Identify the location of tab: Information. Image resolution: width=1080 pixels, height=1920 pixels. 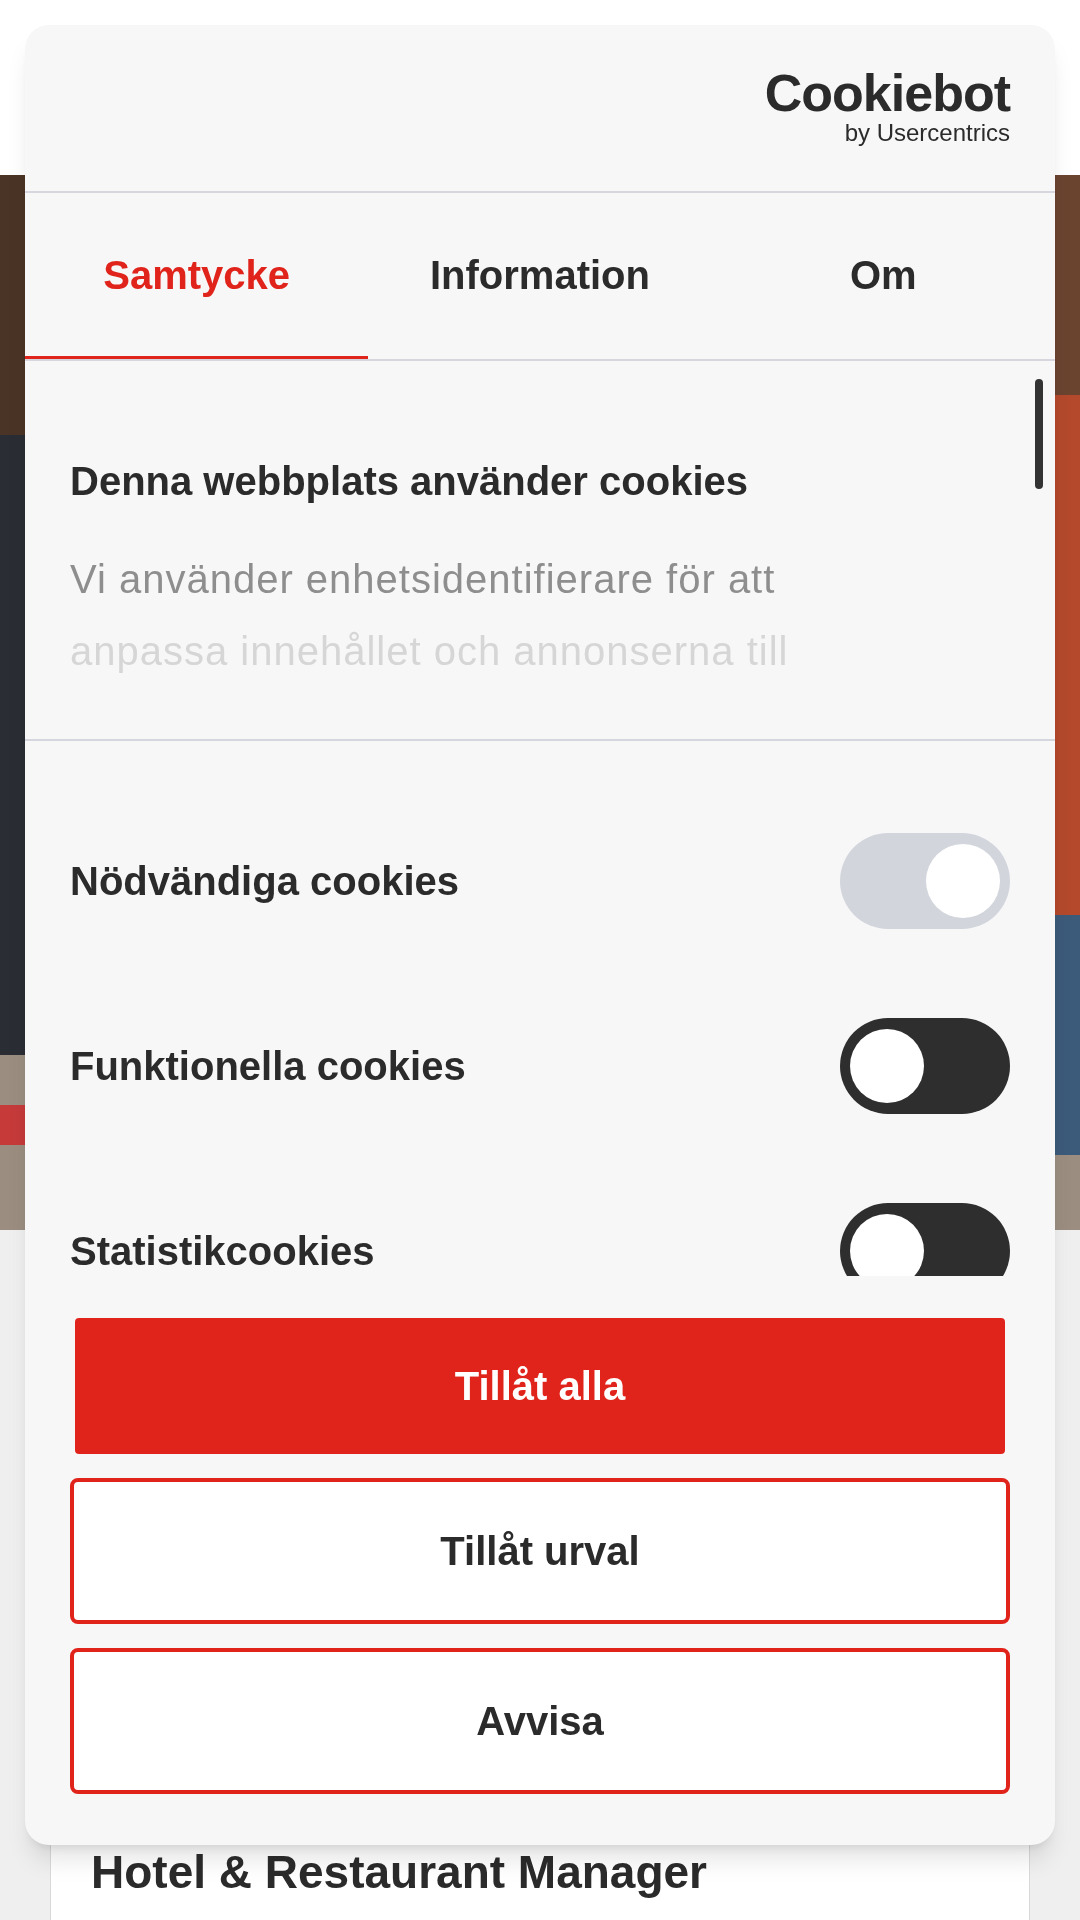
(540, 276).